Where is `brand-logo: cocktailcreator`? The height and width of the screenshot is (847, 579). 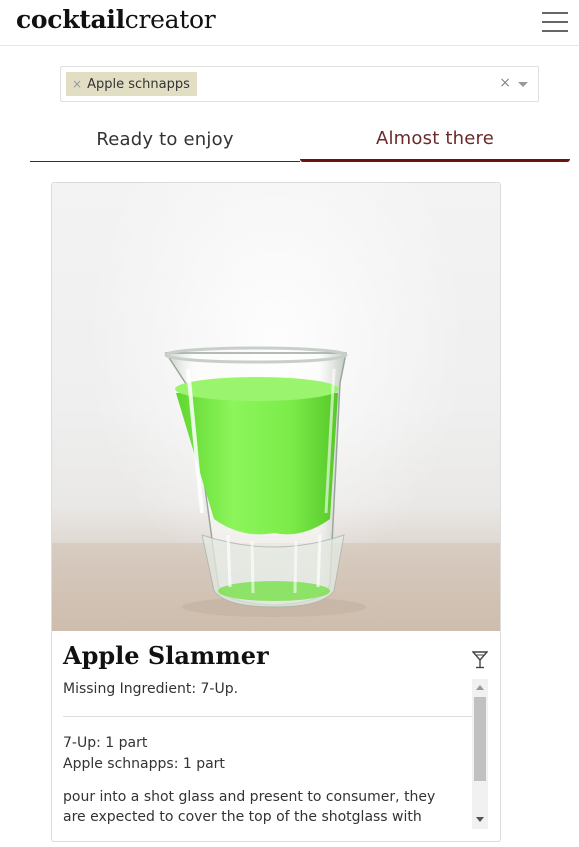
brand-logo: cocktailcreator is located at coordinates (116, 19).